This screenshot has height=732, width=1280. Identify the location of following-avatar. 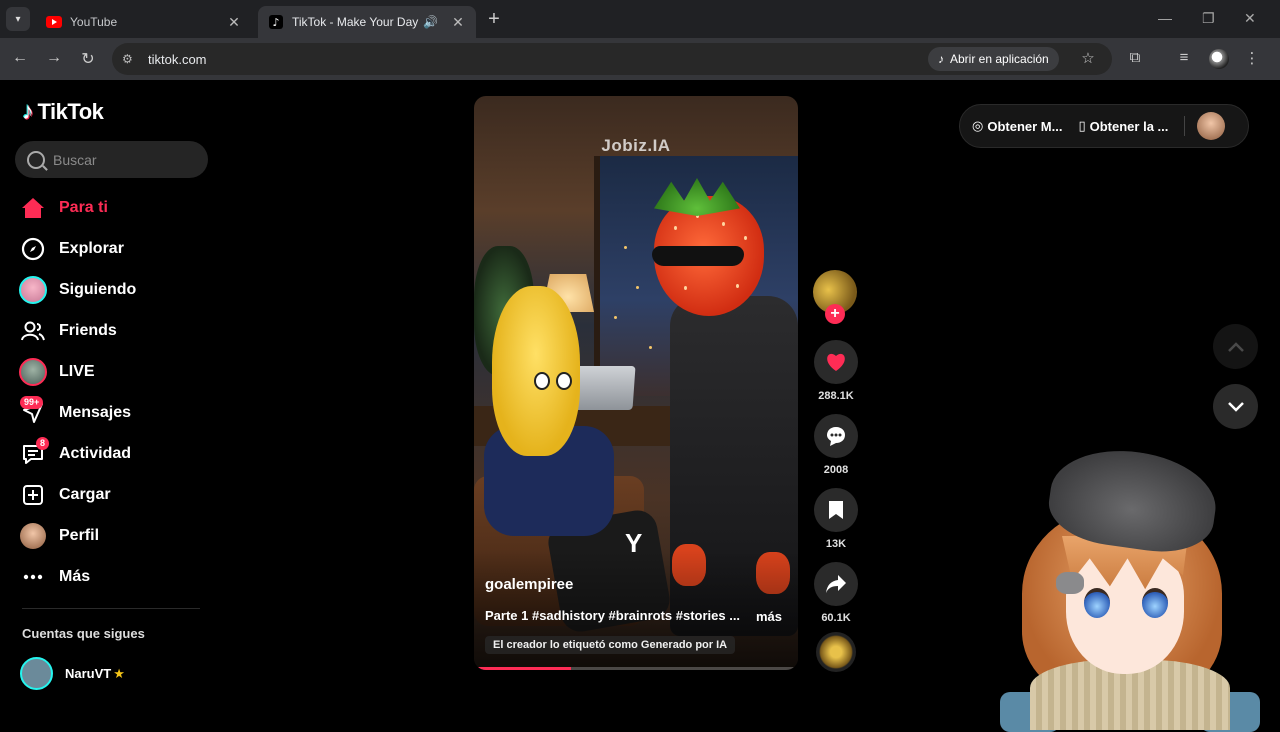
(33, 290).